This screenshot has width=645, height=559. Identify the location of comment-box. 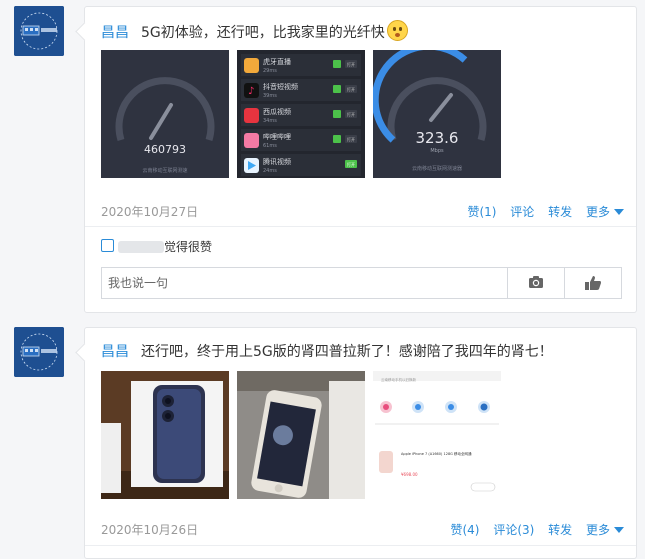
(361, 283).